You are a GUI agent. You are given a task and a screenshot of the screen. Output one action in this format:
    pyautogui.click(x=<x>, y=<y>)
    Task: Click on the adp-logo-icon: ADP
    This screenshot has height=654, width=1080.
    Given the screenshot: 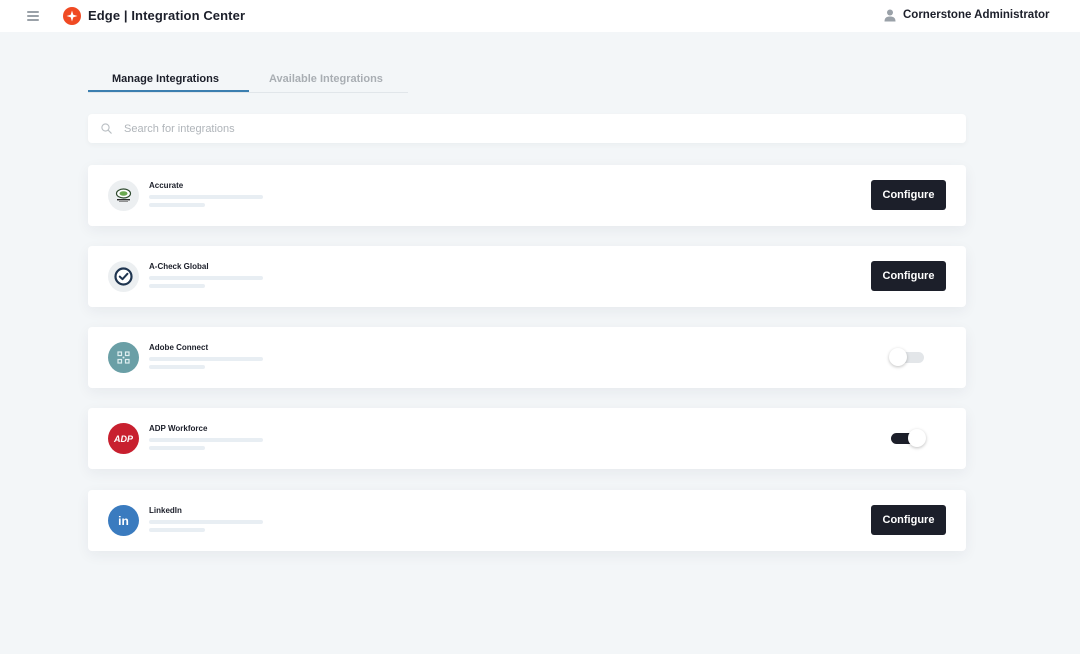 What is the action you would take?
    pyautogui.click(x=123, y=438)
    